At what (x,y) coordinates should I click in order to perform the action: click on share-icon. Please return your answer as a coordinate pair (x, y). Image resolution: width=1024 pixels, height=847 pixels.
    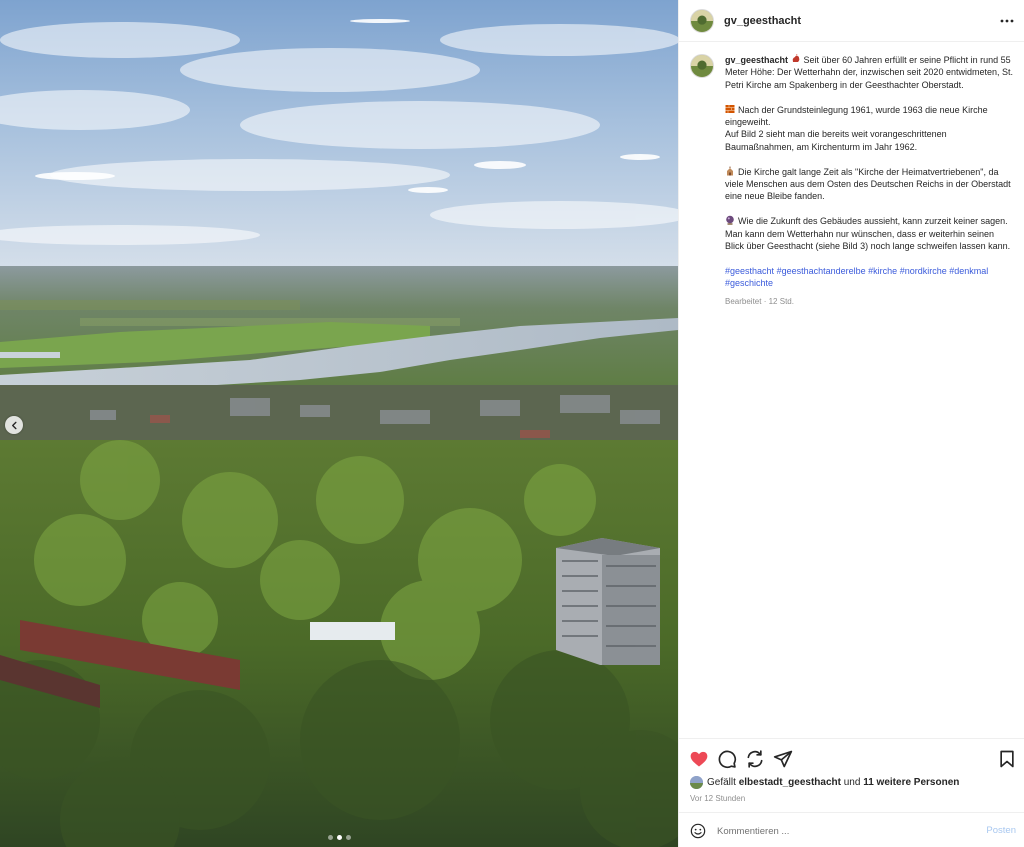
    Looking at the image, I should click on (755, 759).